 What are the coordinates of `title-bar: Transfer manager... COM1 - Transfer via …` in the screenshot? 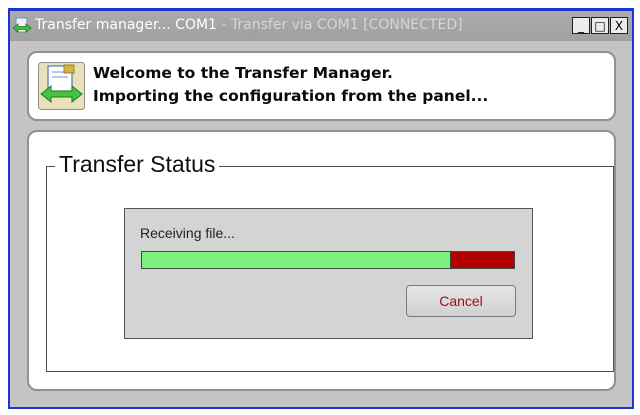 It's located at (321, 26).